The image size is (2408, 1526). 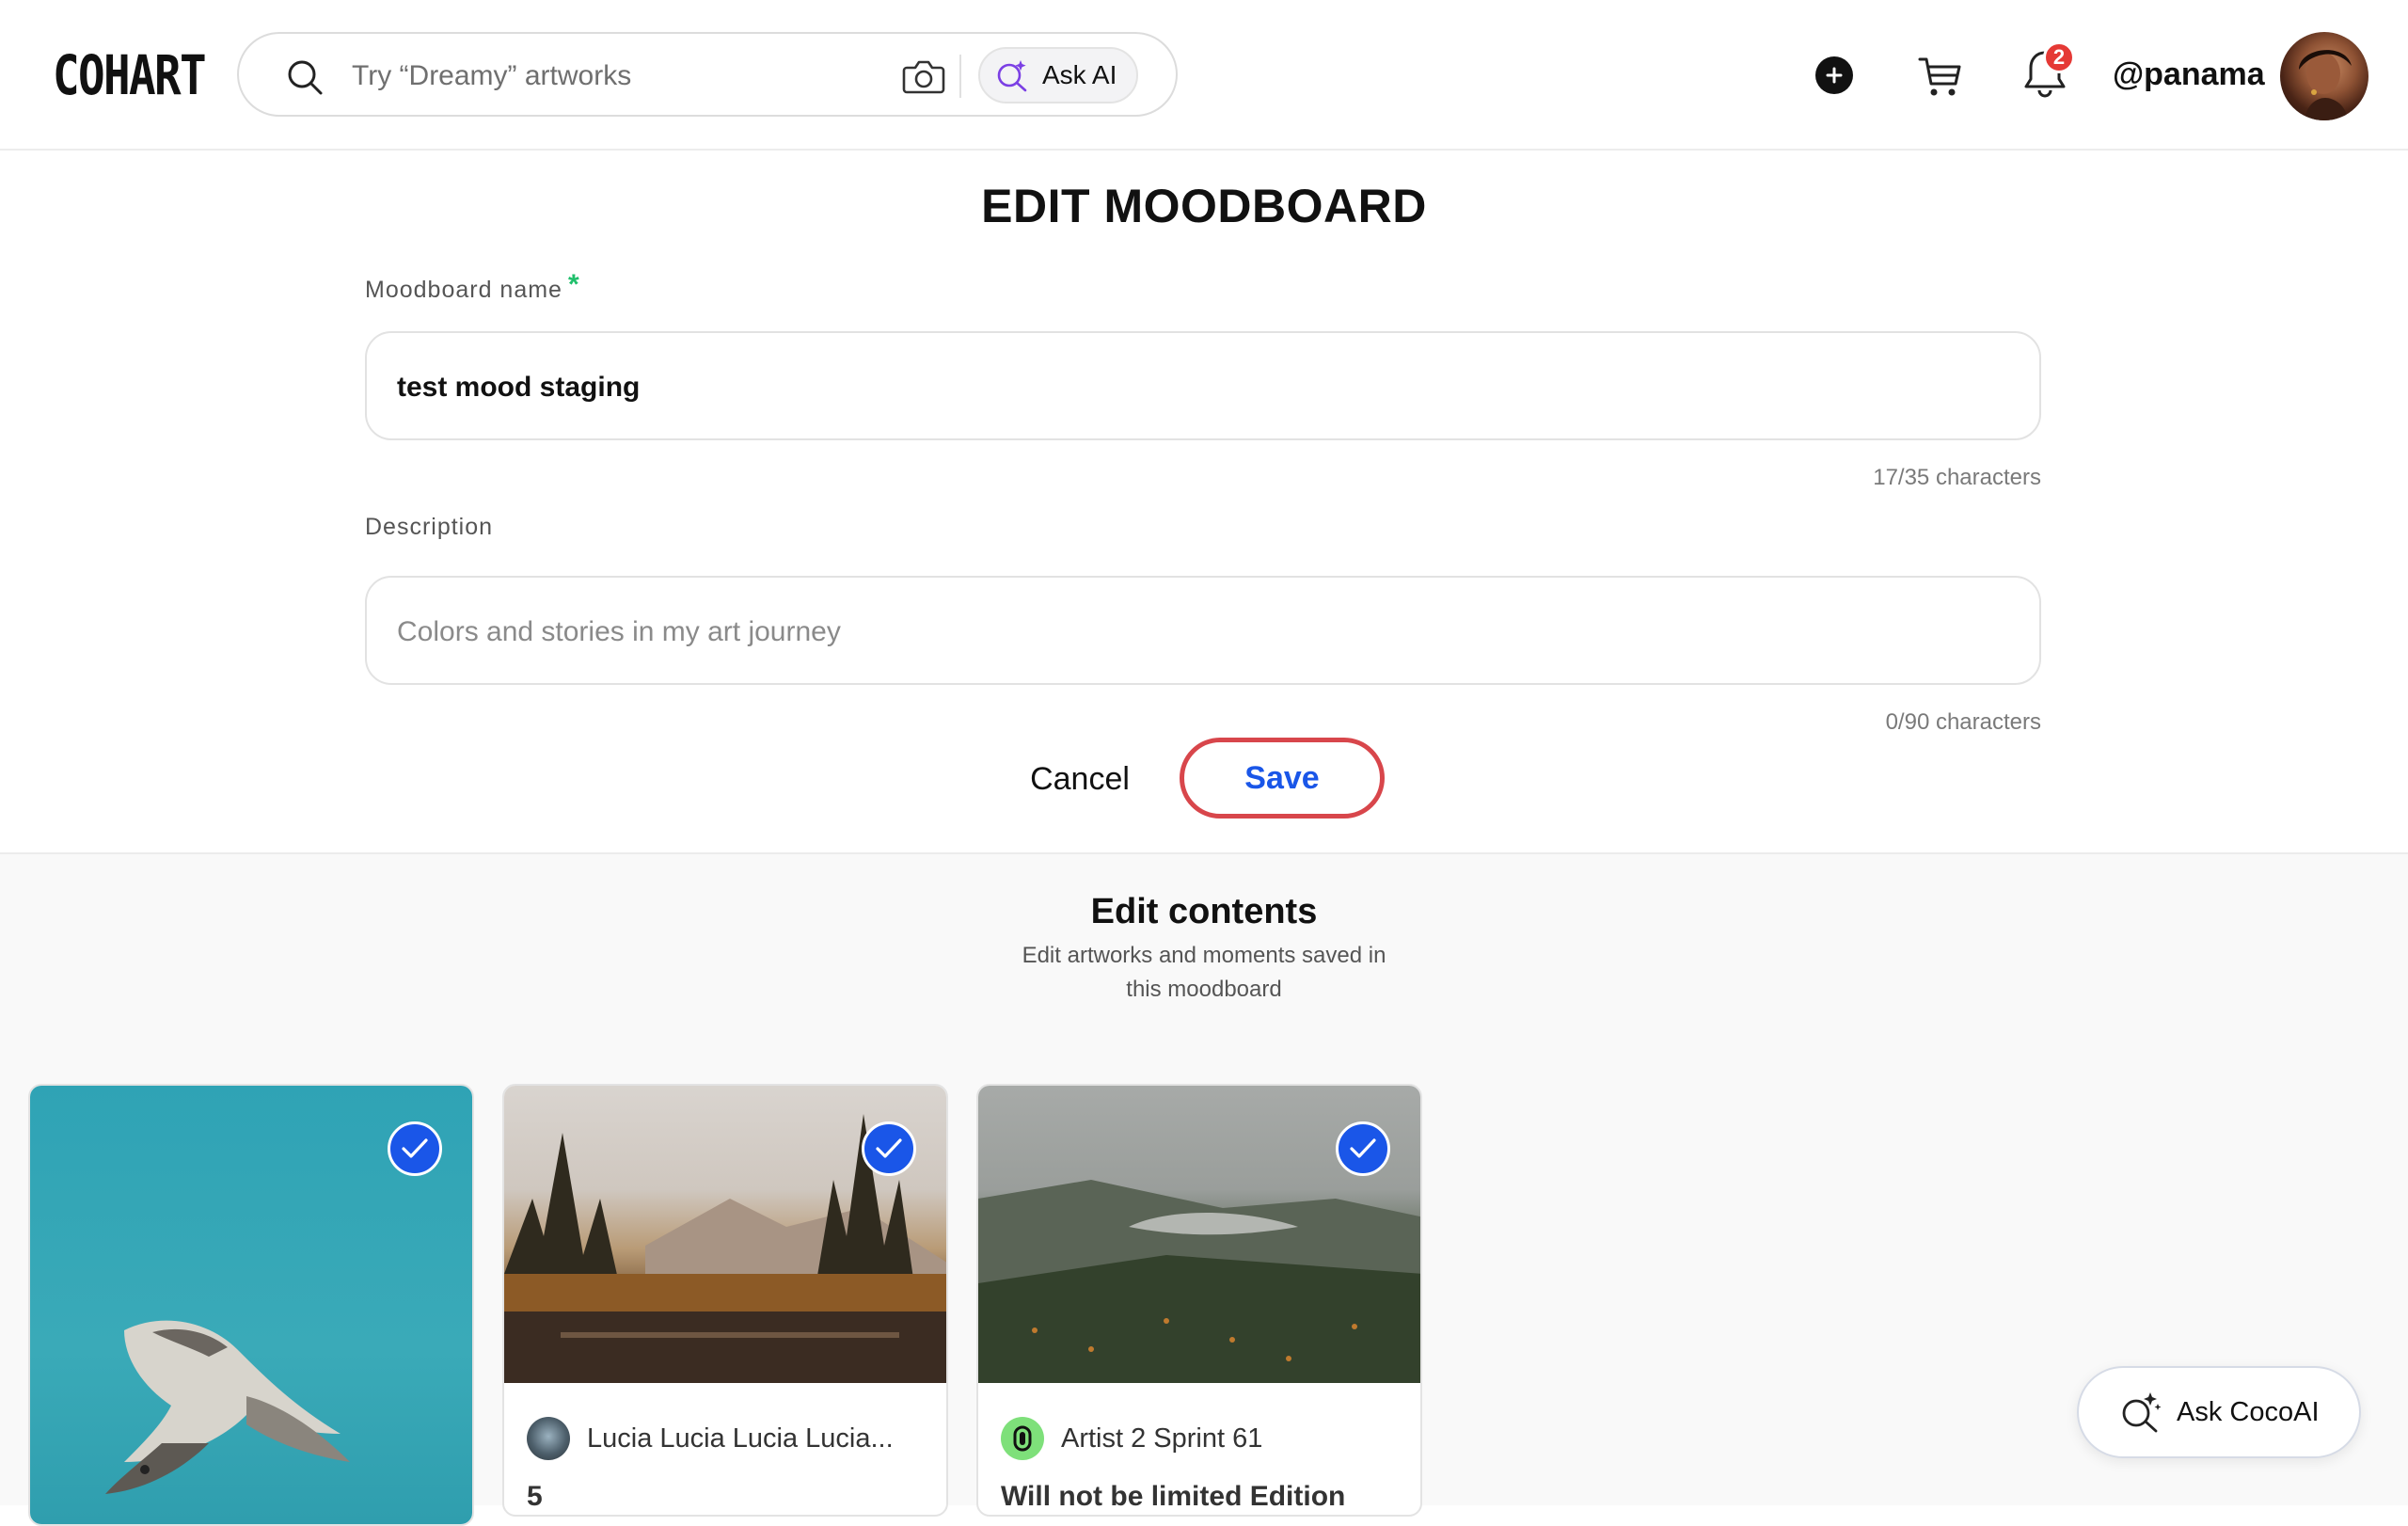 What do you see at coordinates (1080, 779) in the screenshot?
I see `cancel-button: Cancel` at bounding box center [1080, 779].